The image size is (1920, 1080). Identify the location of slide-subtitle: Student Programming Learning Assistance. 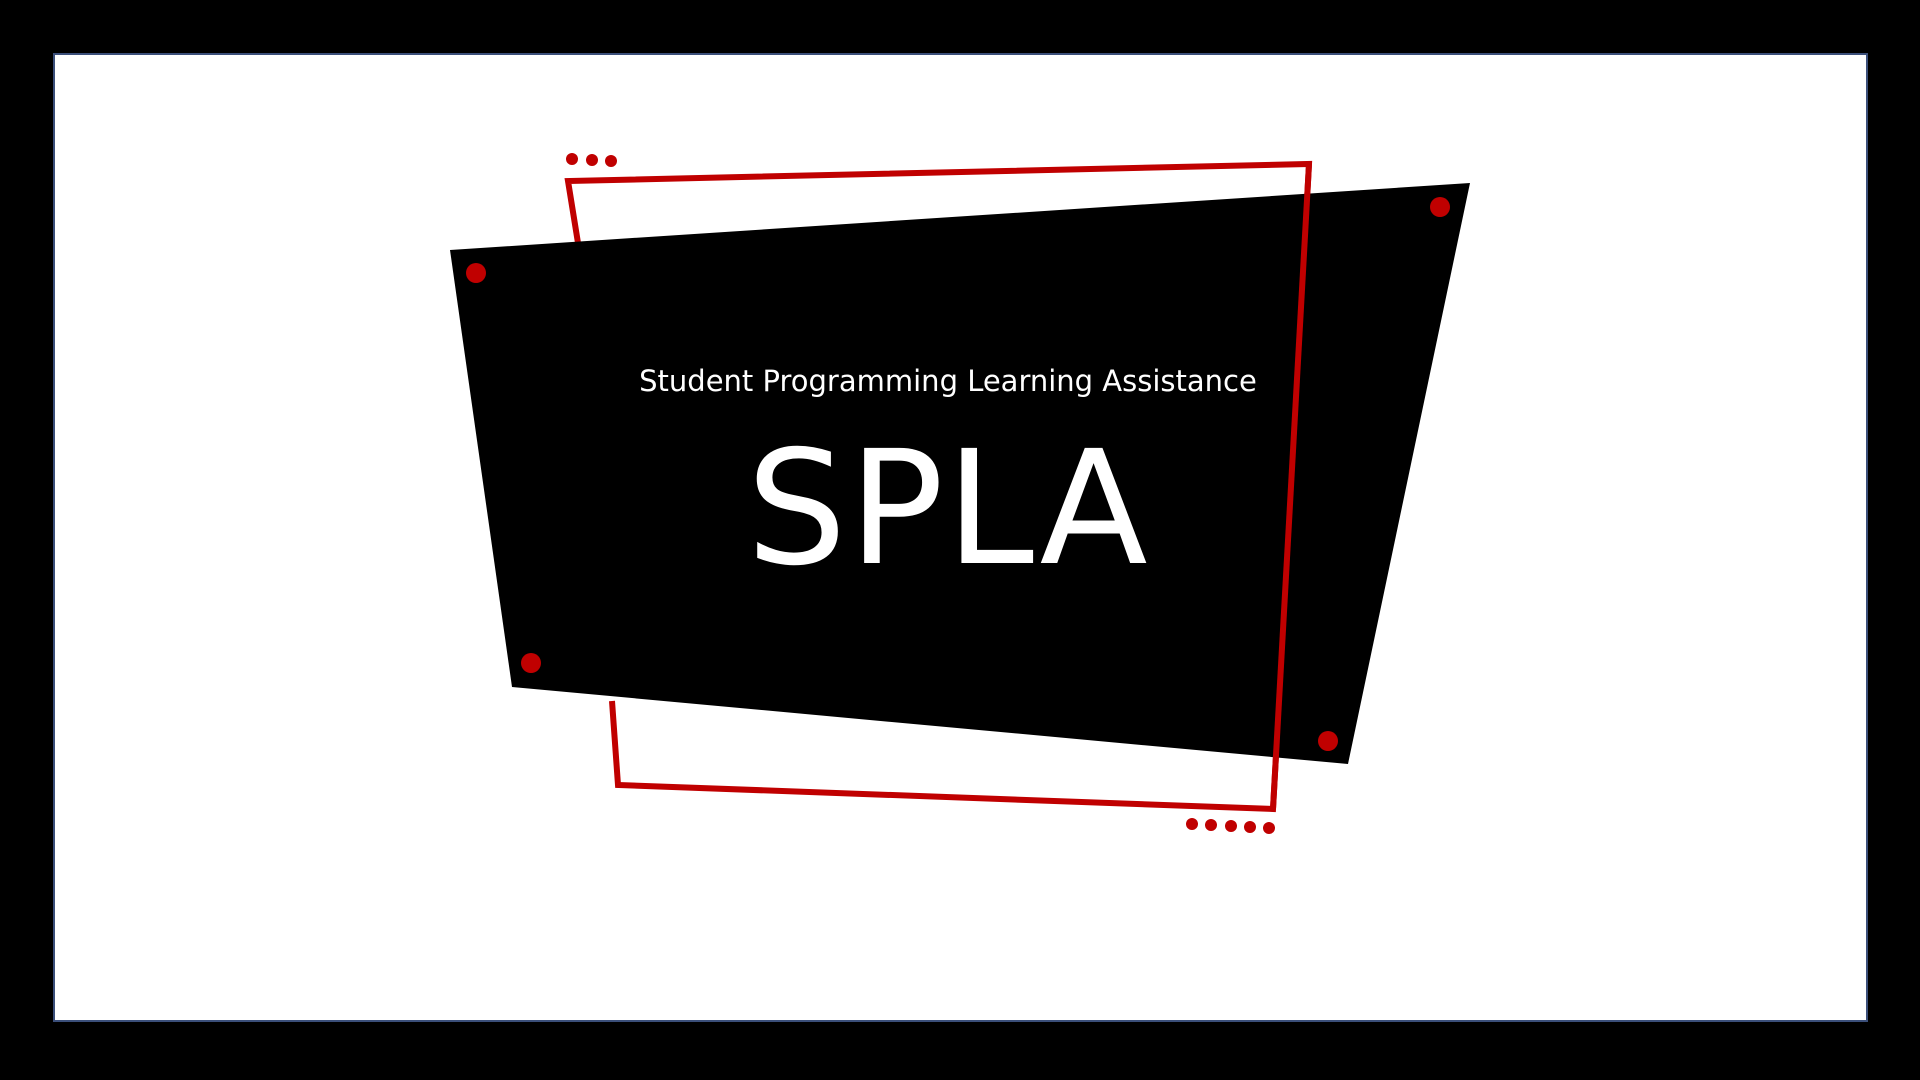
(948, 381).